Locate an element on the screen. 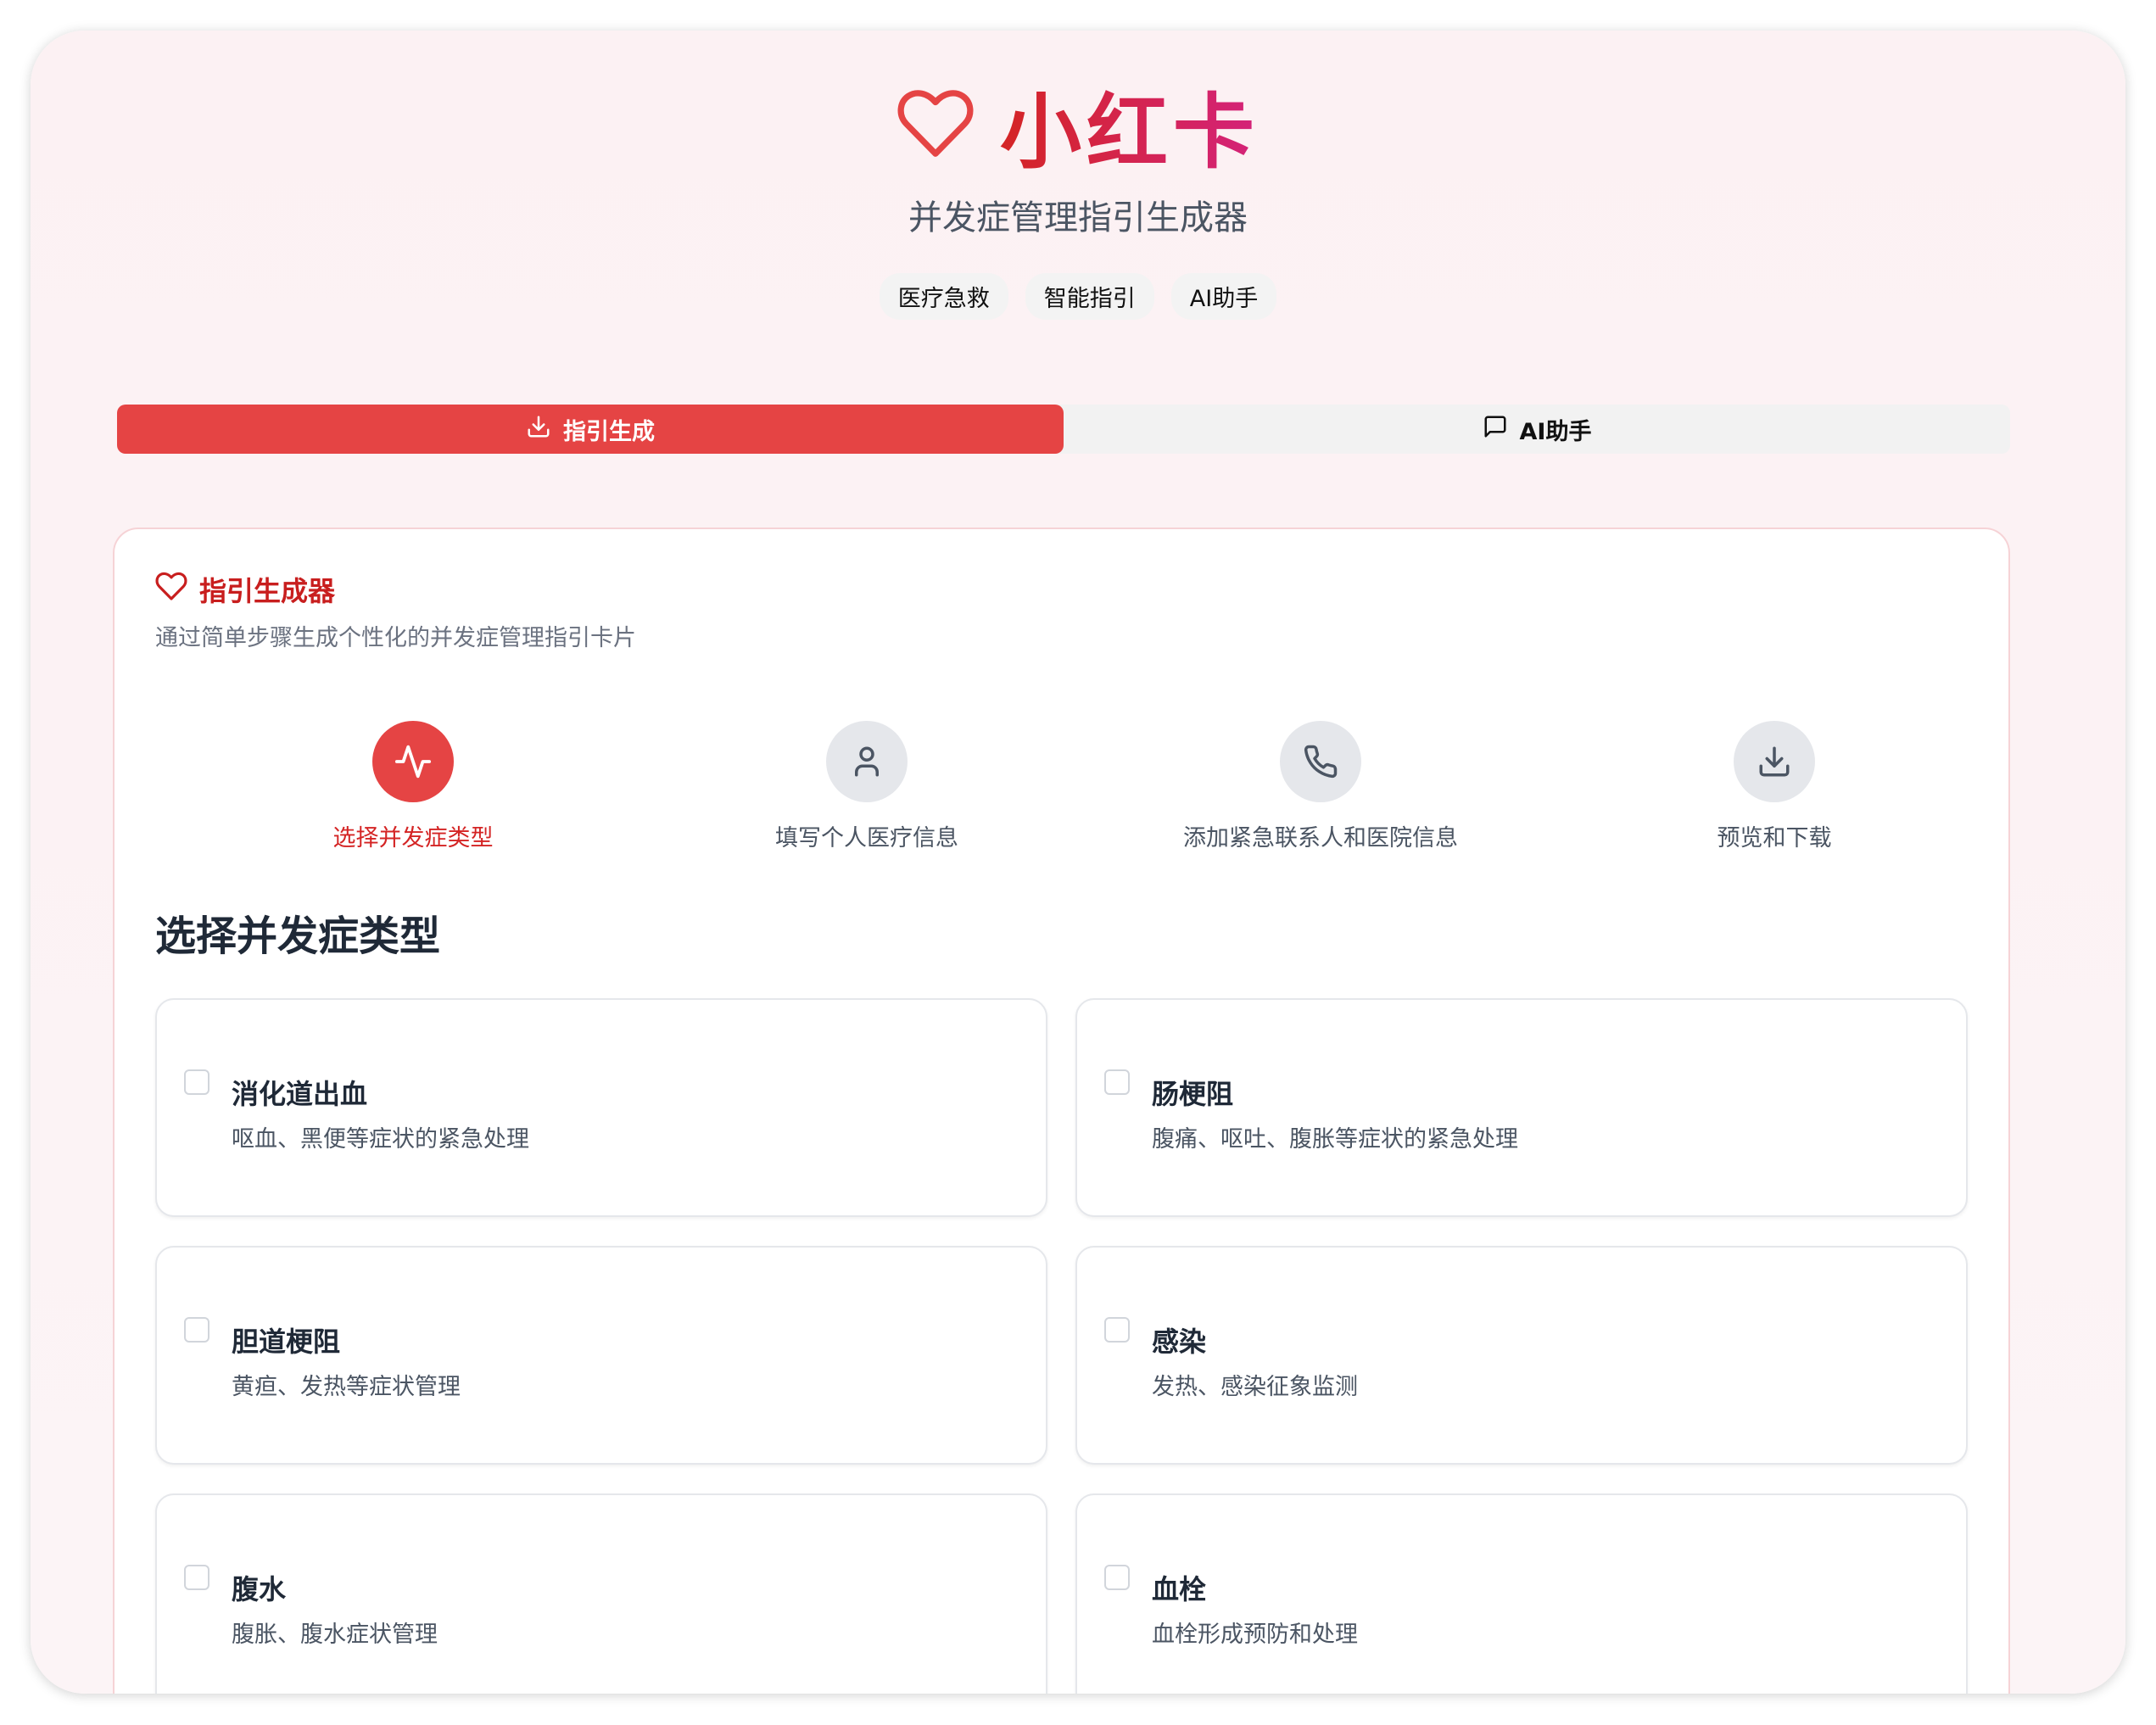 Image resolution: width=2156 pixels, height=1725 pixels. tab-guide-generate: 指引生成 is located at coordinates (590, 429).